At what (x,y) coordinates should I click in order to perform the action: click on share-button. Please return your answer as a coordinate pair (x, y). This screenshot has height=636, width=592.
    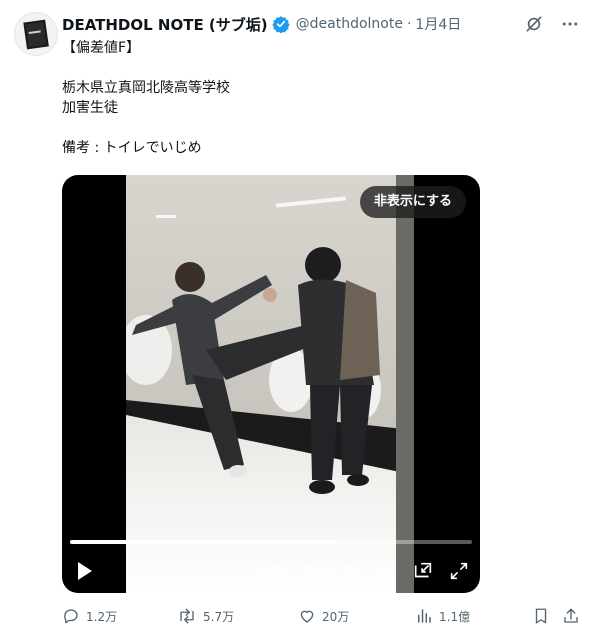
    Looking at the image, I should click on (571, 616).